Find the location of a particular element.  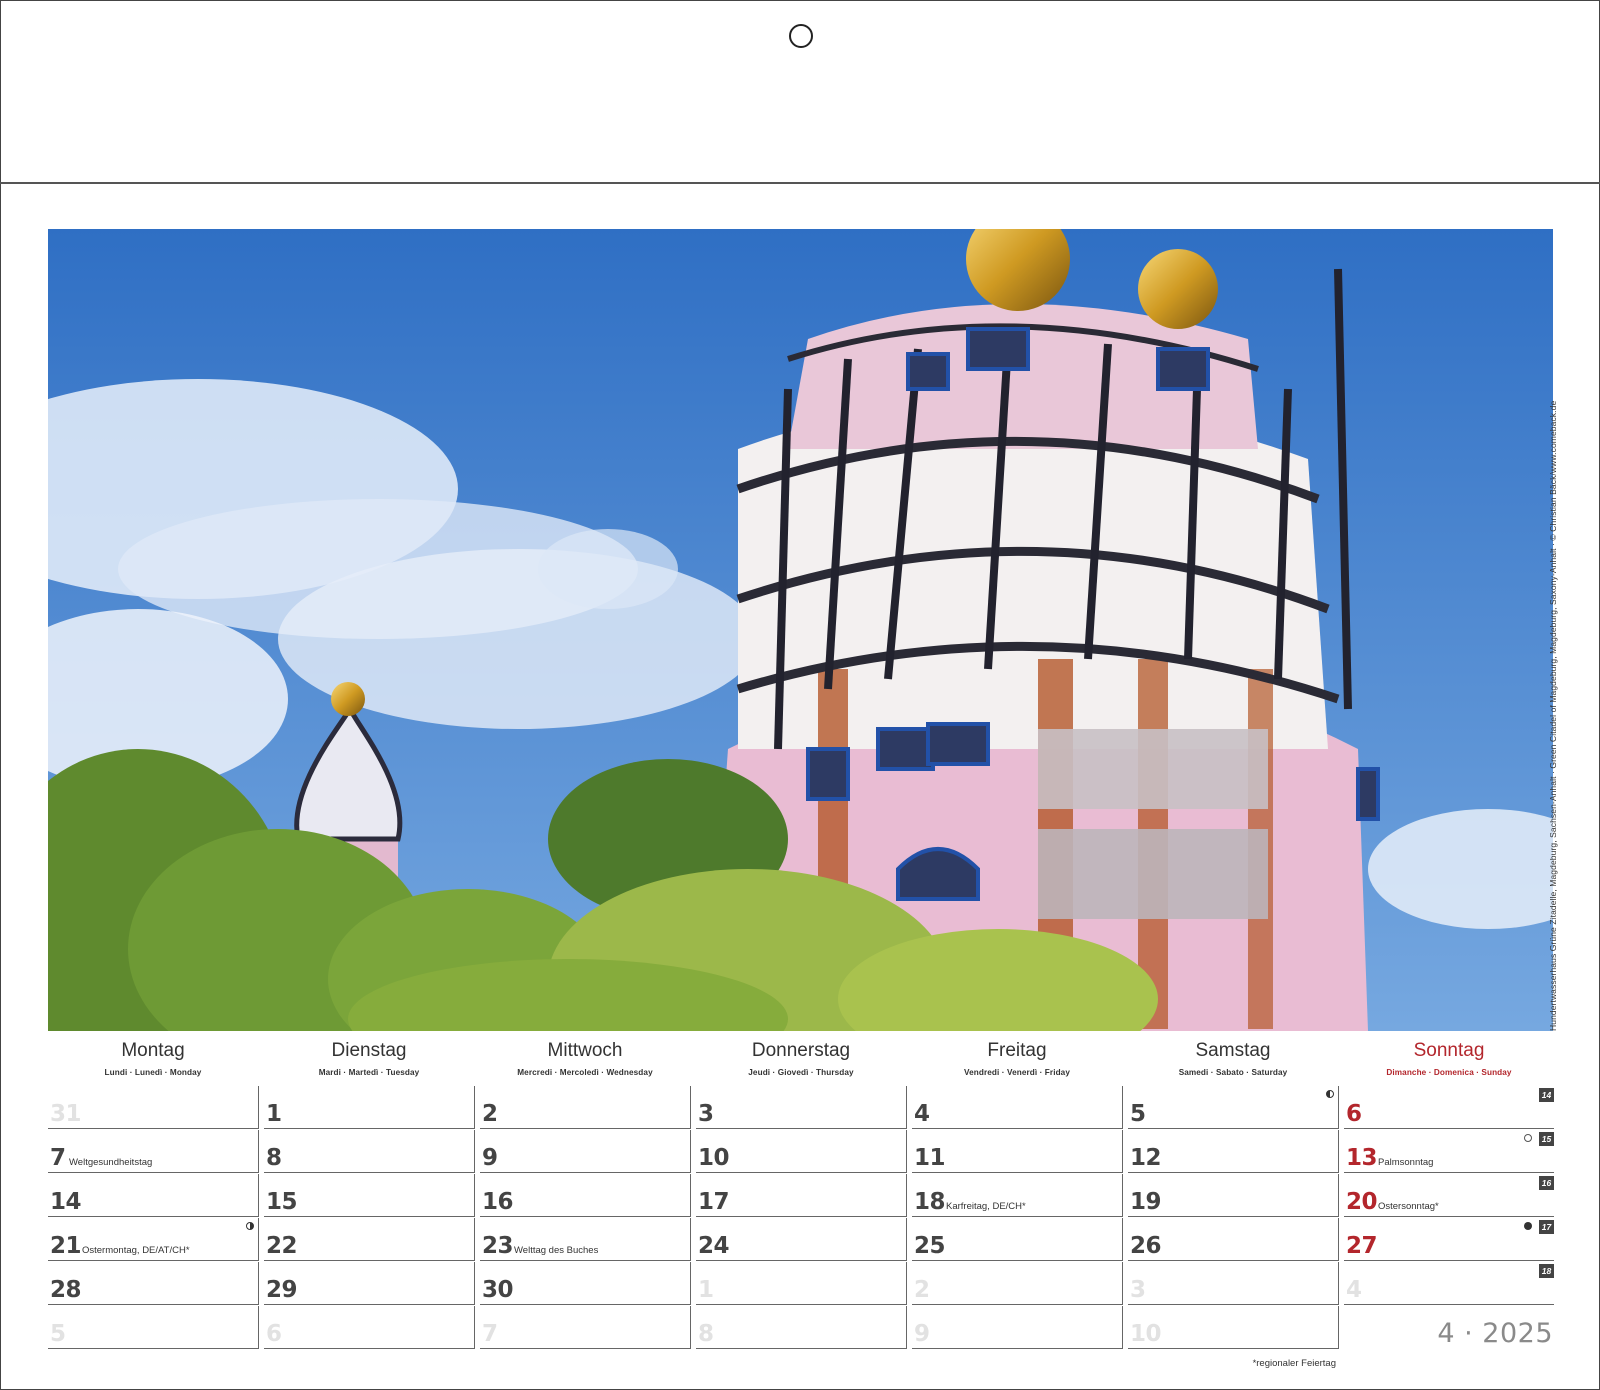

day-cell: 28 is located at coordinates (153, 1283).